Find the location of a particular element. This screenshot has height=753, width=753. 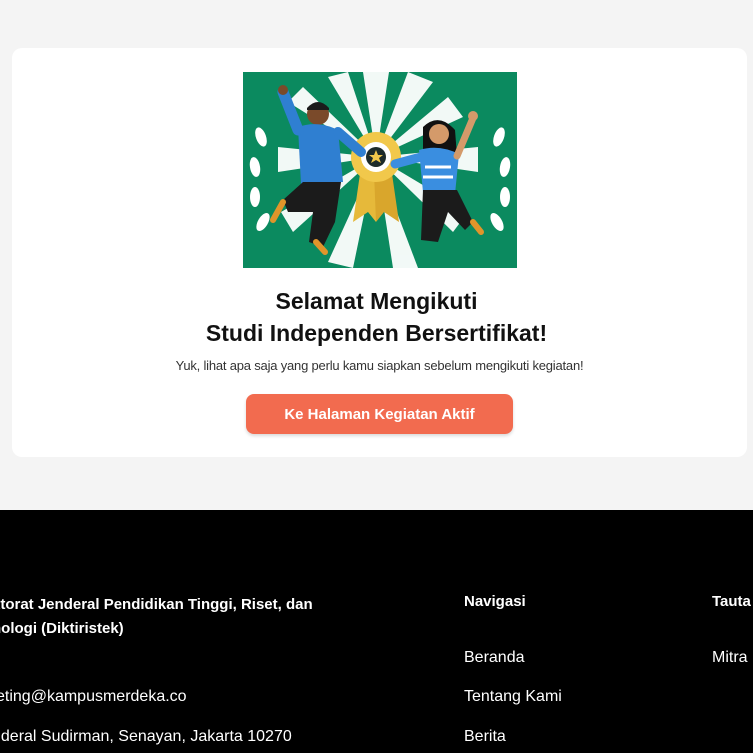

footer-nav-tentang-kami: Tentang Kami is located at coordinates (513, 697).